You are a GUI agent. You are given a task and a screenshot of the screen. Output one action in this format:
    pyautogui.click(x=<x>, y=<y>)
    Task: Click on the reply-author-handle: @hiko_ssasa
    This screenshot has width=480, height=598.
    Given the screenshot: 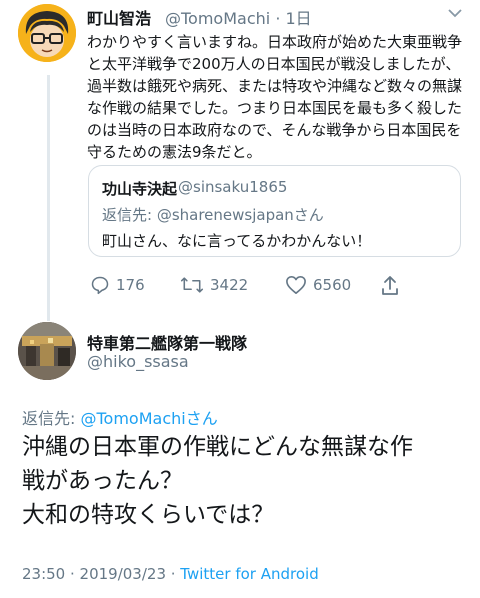 What is the action you would take?
    pyautogui.click(x=138, y=361)
    